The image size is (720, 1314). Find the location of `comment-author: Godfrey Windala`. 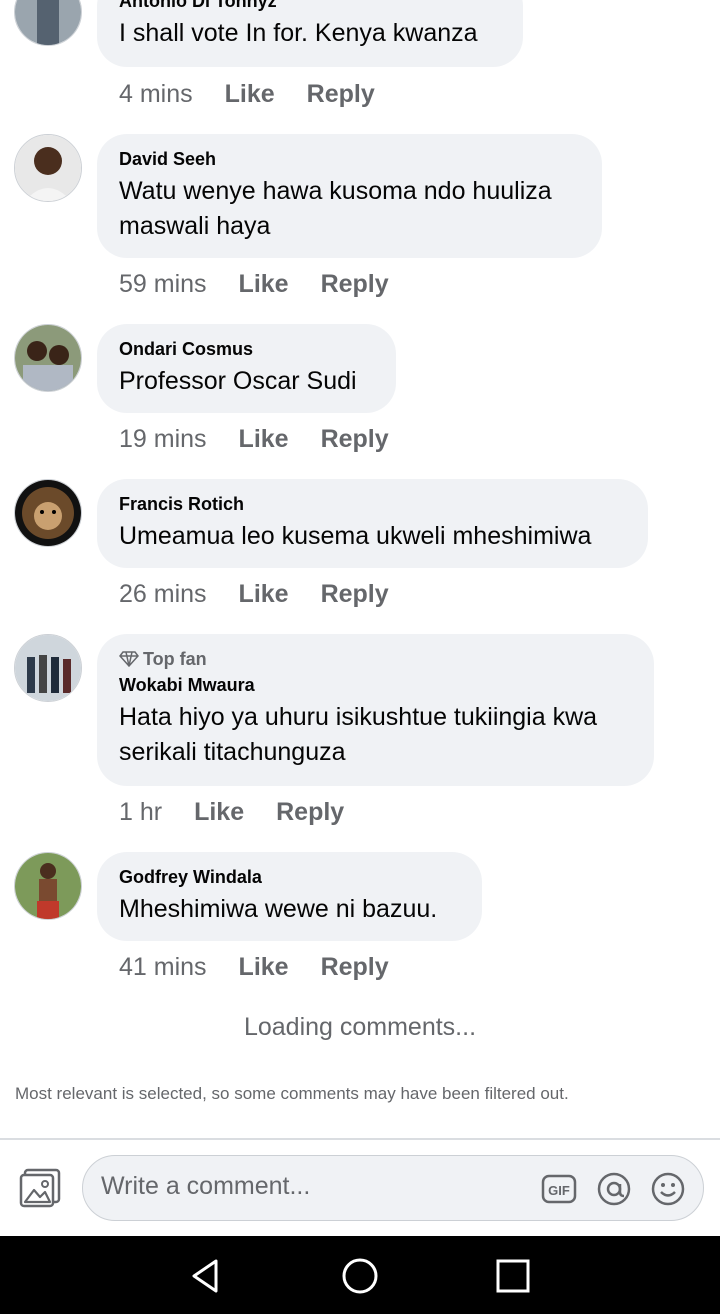

comment-author: Godfrey Windala is located at coordinates (289, 877).